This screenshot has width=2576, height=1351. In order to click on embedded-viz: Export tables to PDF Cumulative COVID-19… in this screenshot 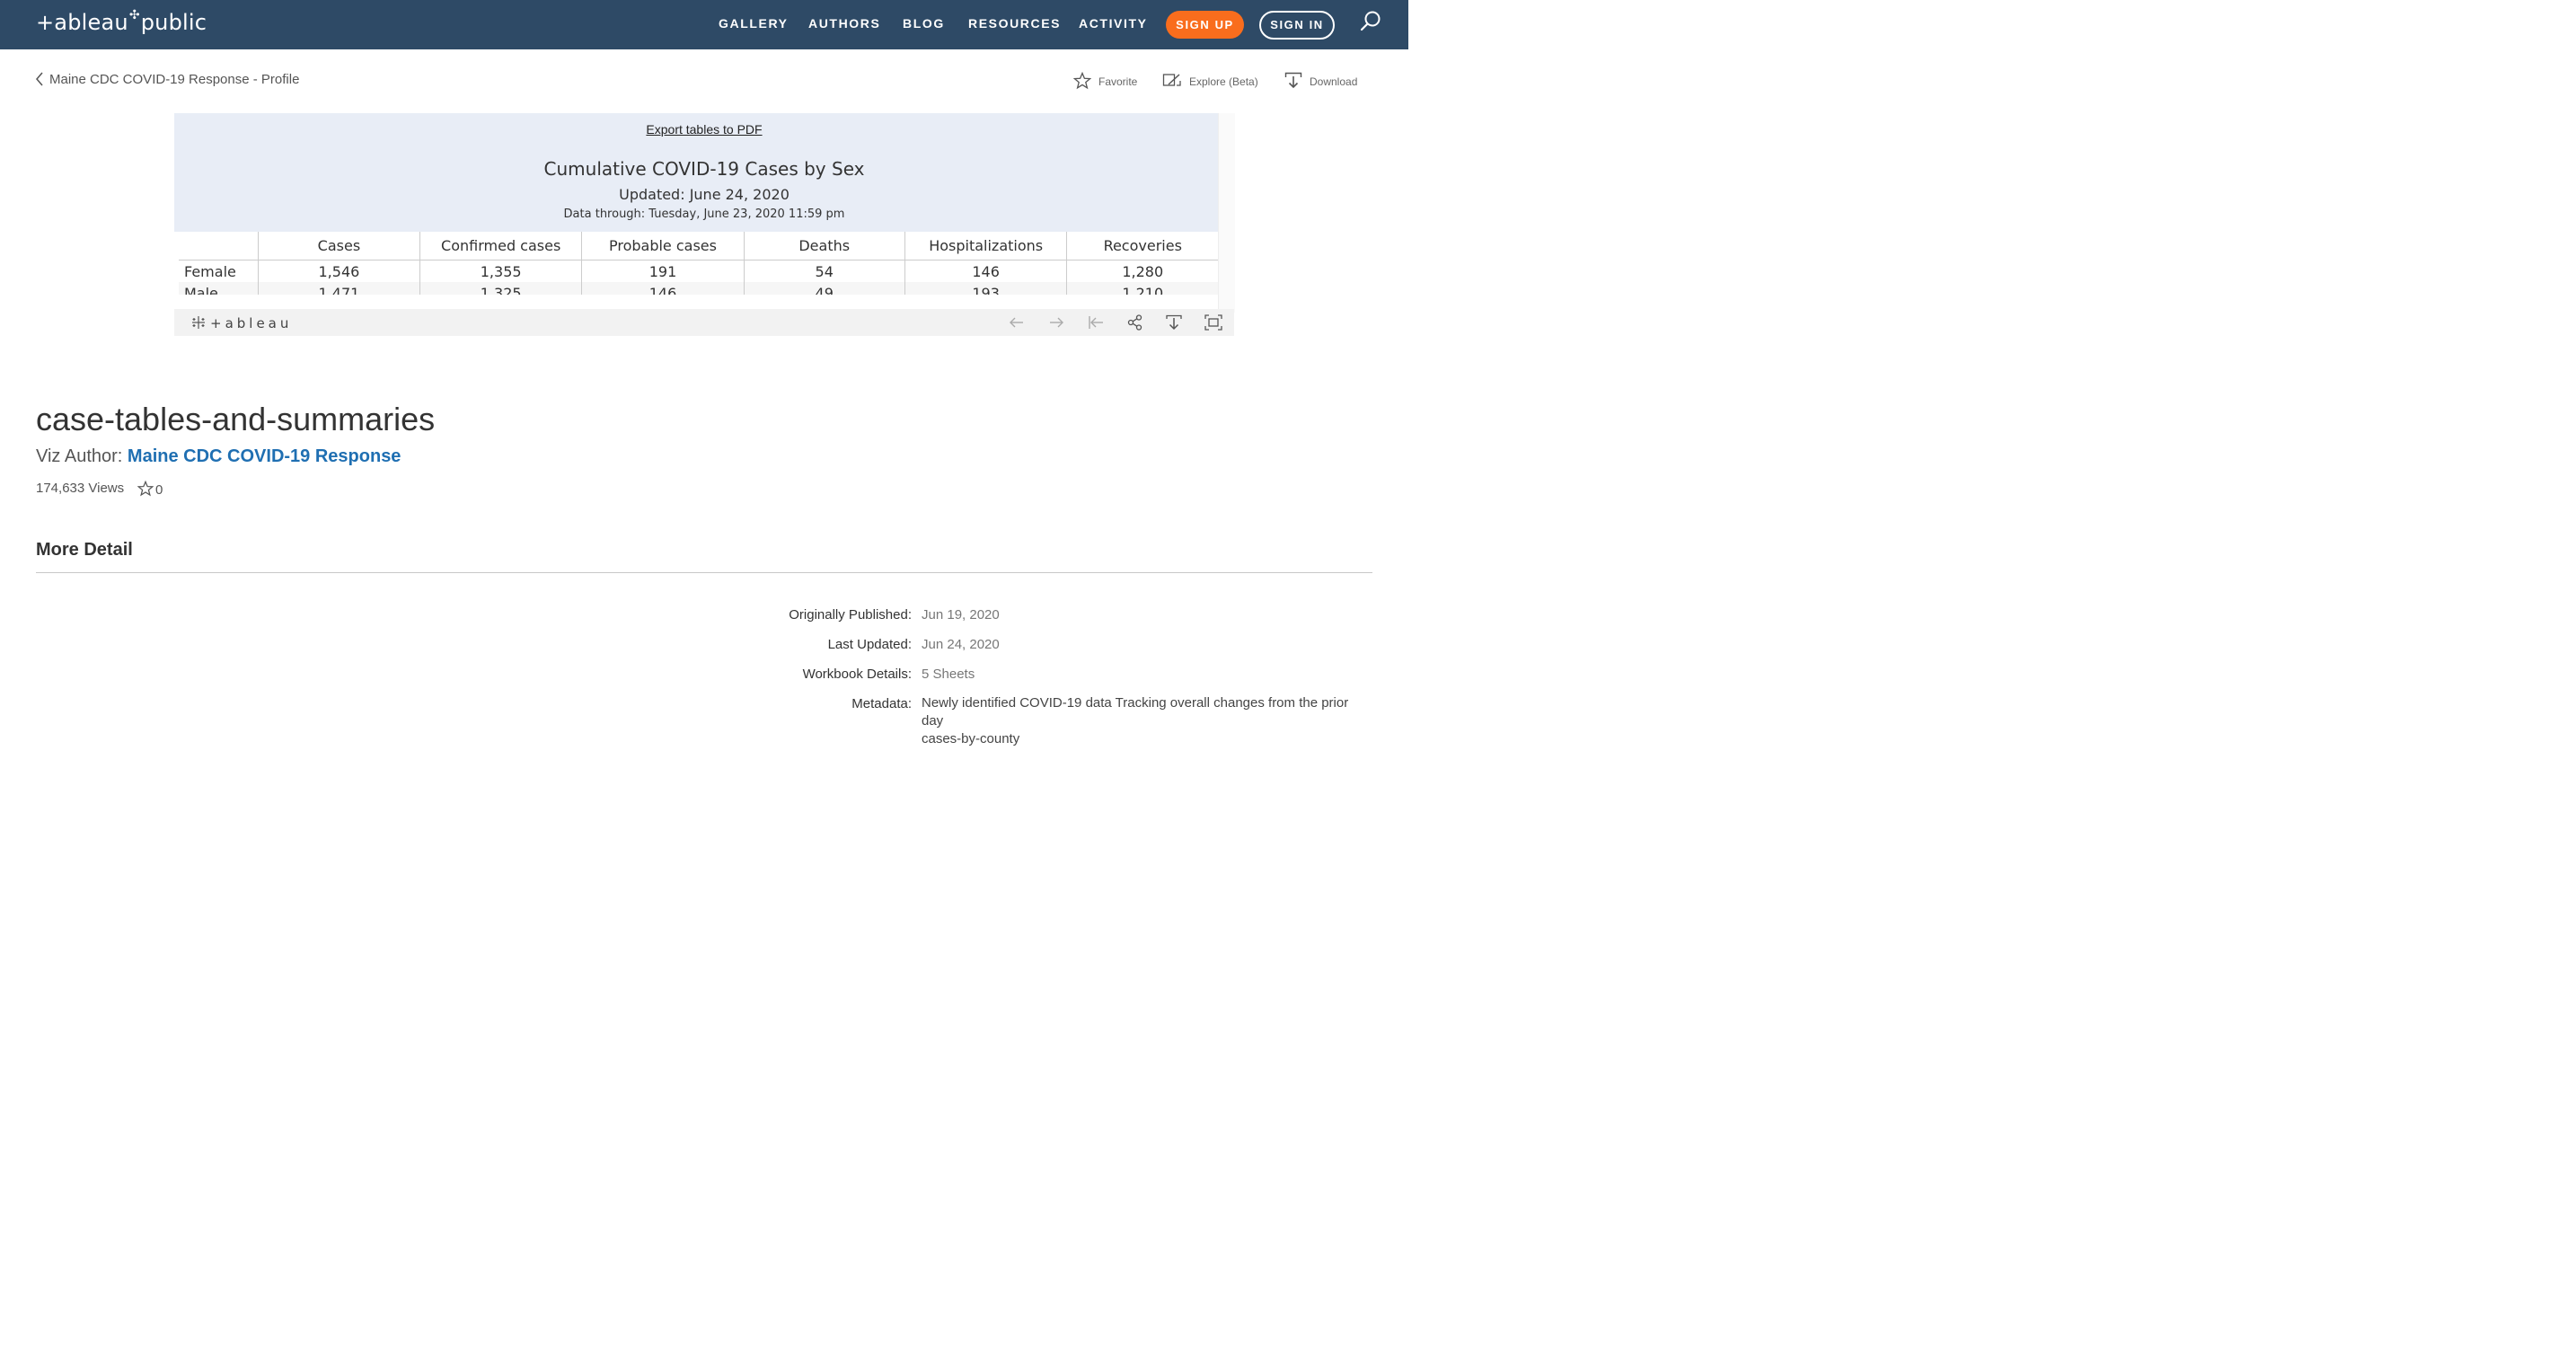, I will do `click(704, 224)`.